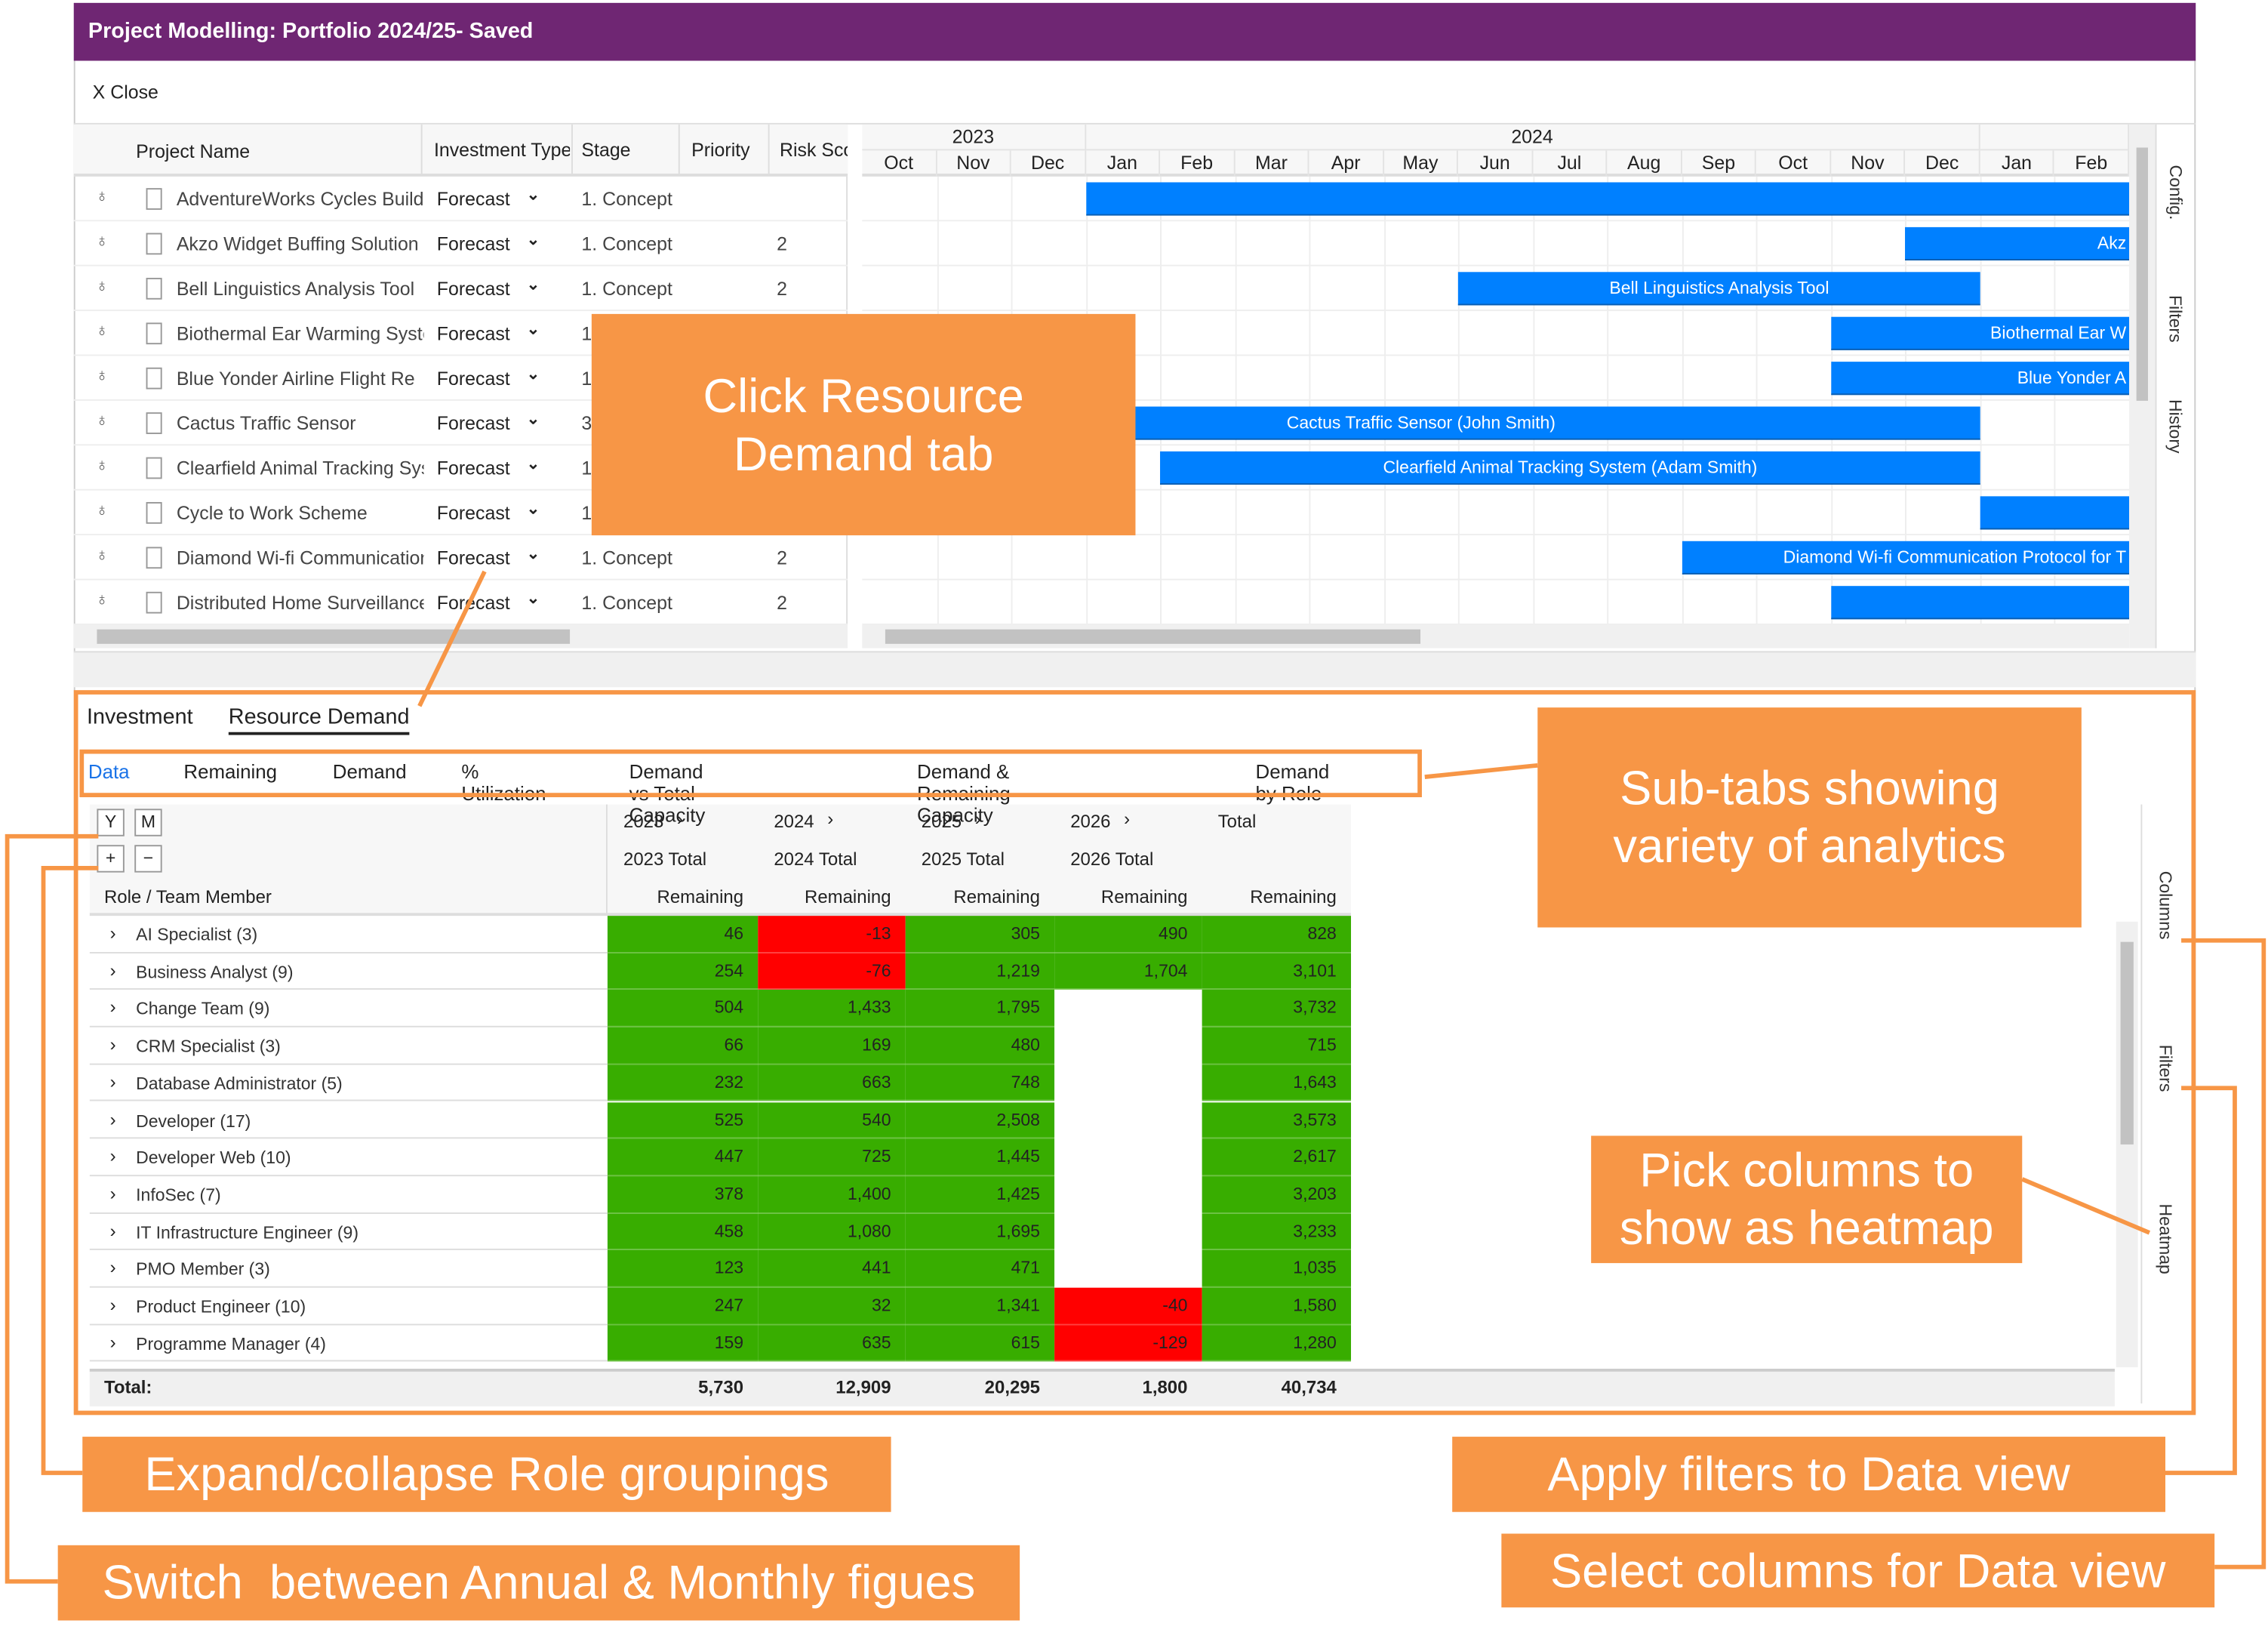 The width and height of the screenshot is (2268, 1642). I want to click on callout-switch-annual-monthly: Switch between Annual & Monthly figues, so click(538, 1583).